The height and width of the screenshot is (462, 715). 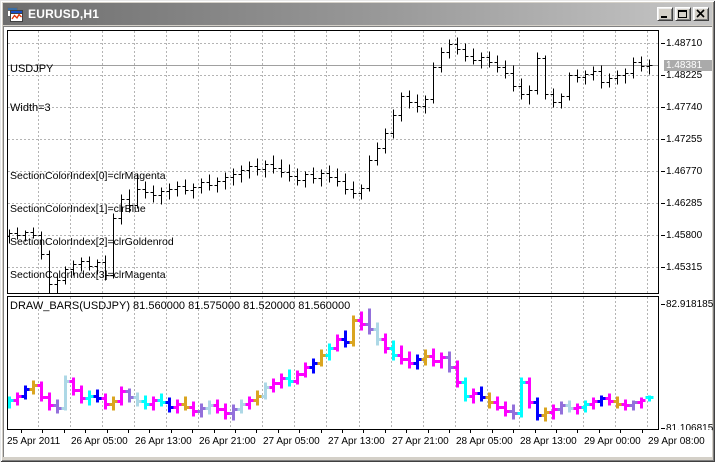 I want to click on time-tick-label: 27 Apr 05:00, so click(x=291, y=441).